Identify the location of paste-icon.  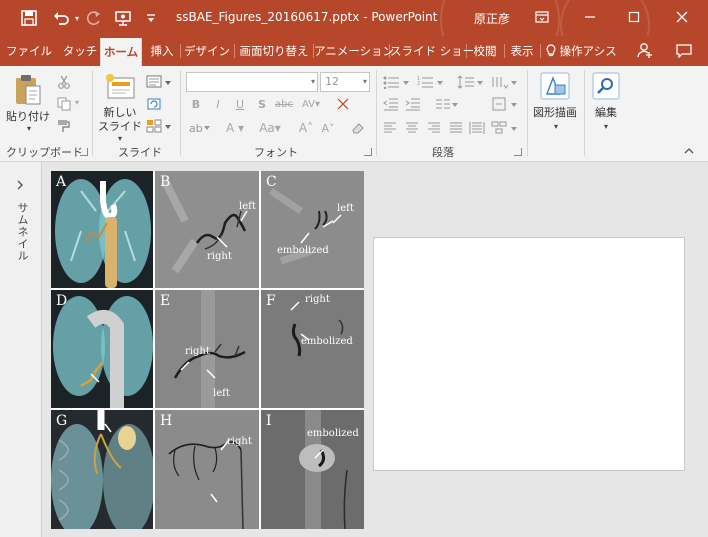
(28, 91).